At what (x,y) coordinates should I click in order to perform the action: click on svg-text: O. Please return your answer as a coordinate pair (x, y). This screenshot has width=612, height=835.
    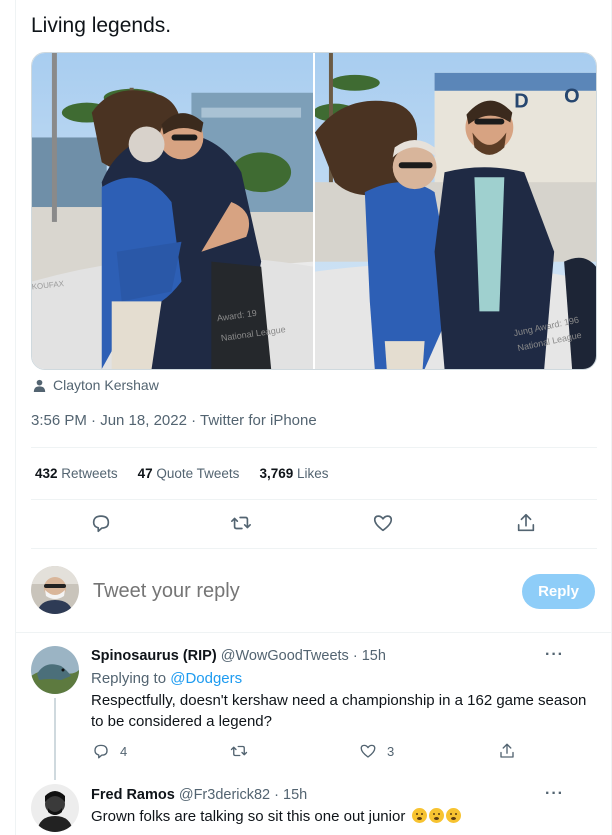
    Looking at the image, I should click on (572, 97).